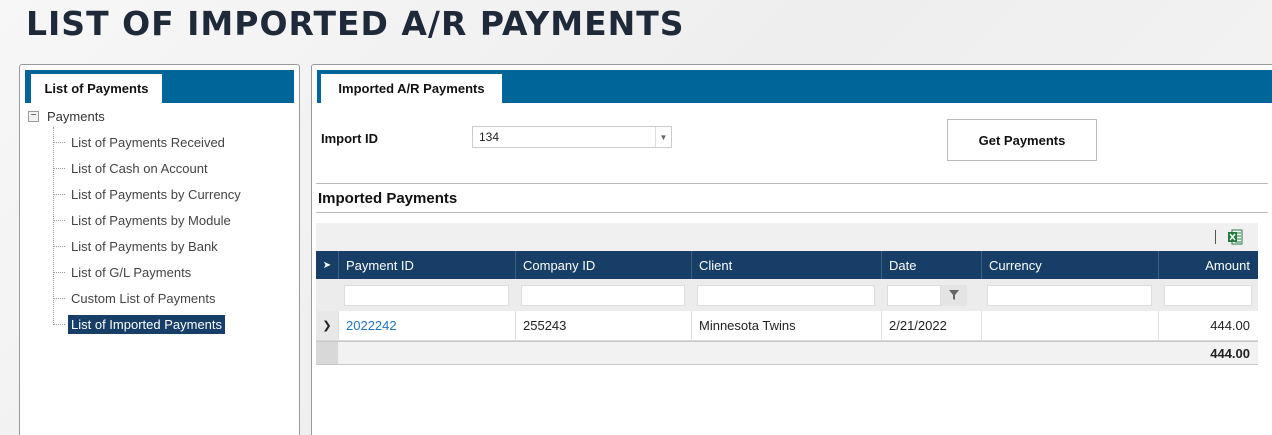 The image size is (1272, 435). Describe the element at coordinates (139, 168) in the screenshot. I see `tree-item-label: List of Cash on Account` at that location.